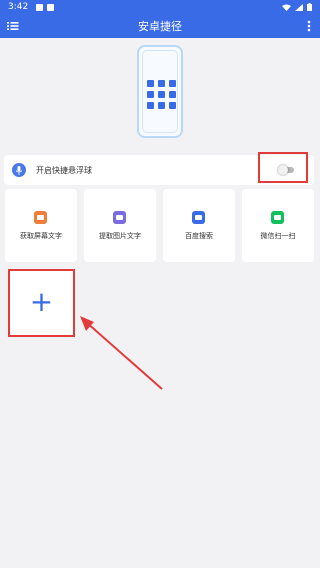 The width and height of the screenshot is (320, 568). What do you see at coordinates (121, 353) in the screenshot?
I see `annotation-arrow` at bounding box center [121, 353].